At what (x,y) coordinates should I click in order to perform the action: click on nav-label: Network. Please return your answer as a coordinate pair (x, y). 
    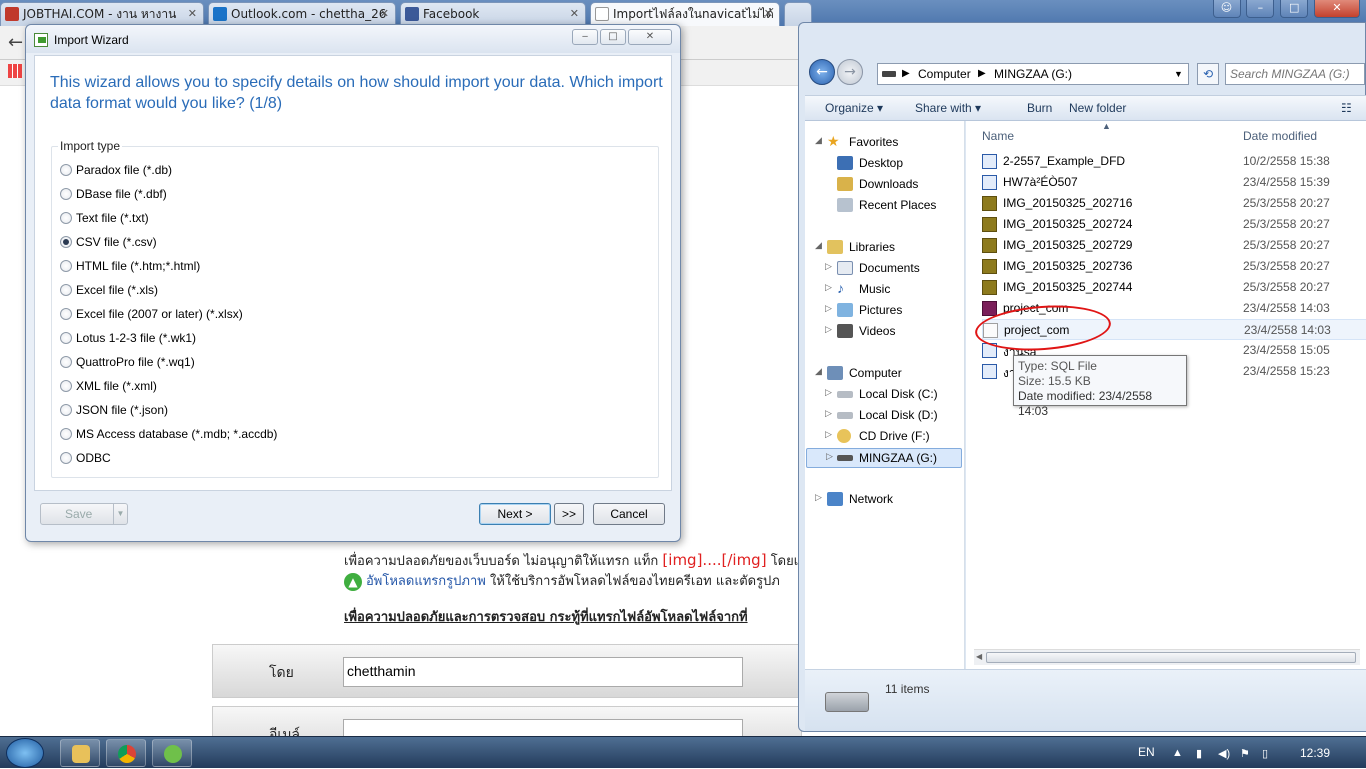
    Looking at the image, I should click on (871, 499).